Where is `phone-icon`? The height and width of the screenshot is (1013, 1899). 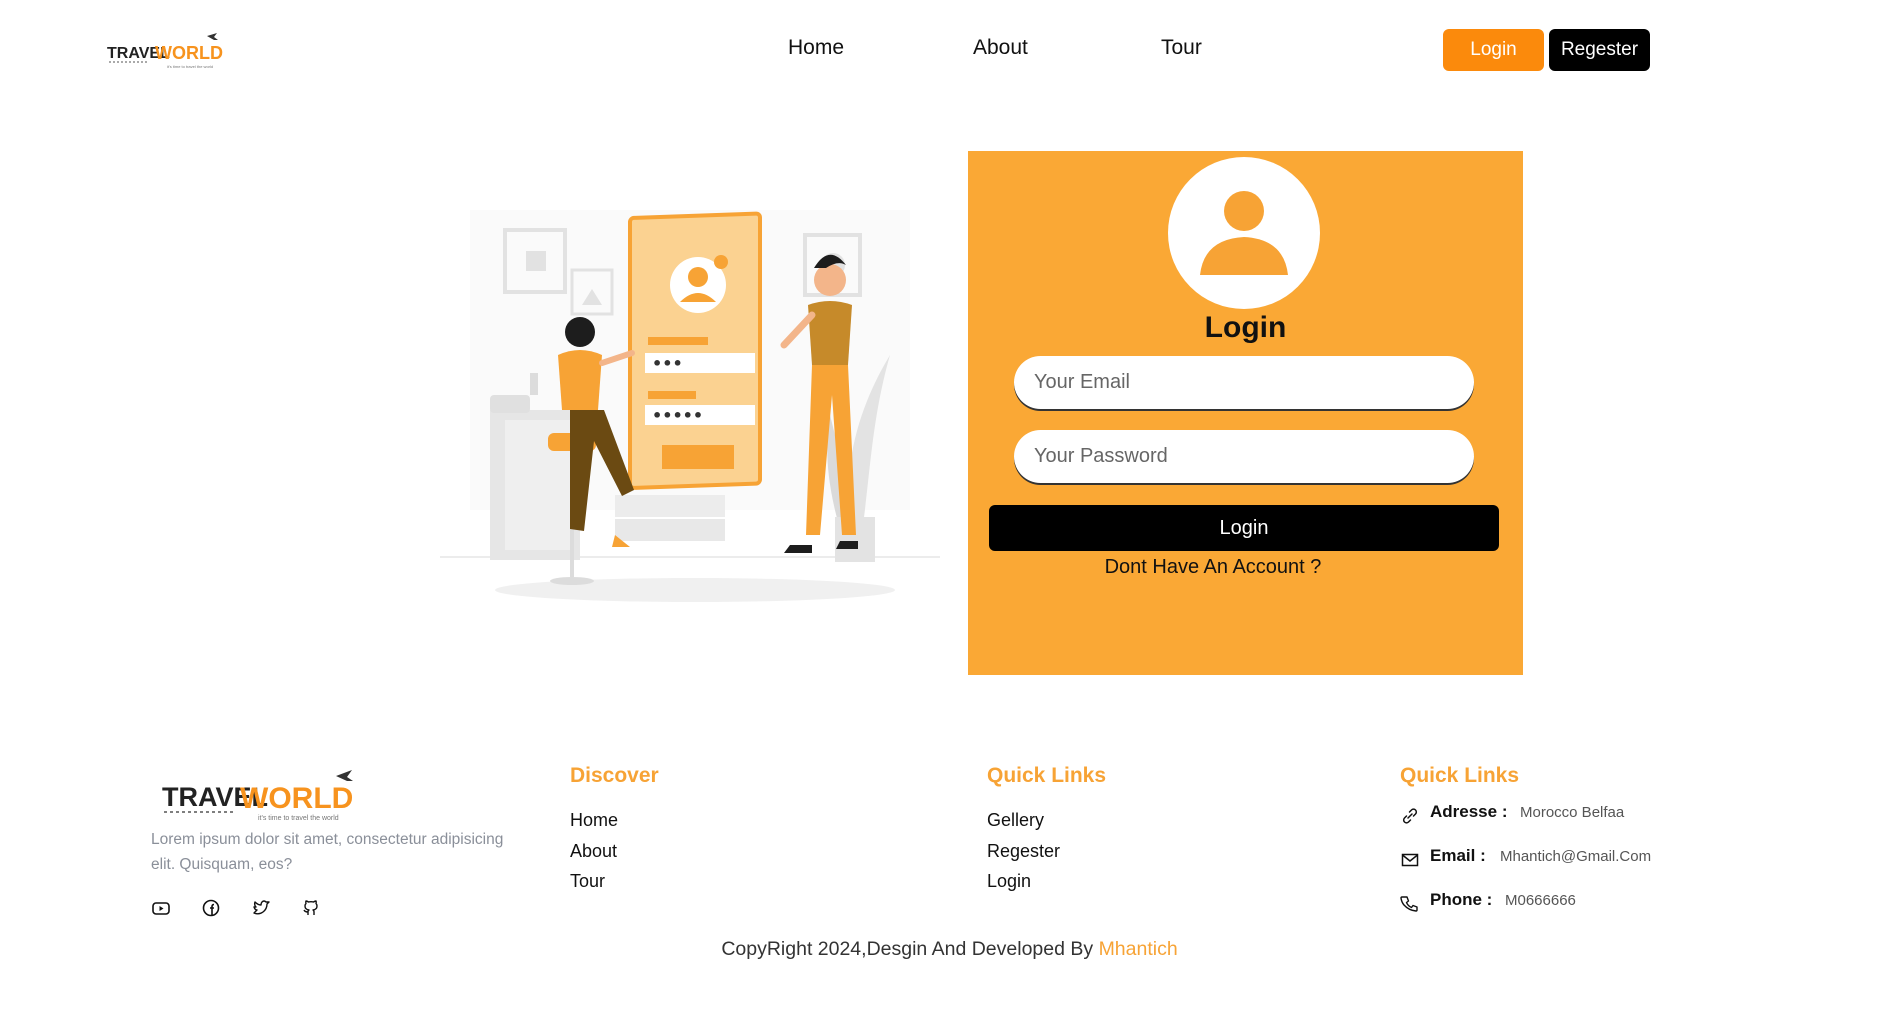 phone-icon is located at coordinates (1409, 904).